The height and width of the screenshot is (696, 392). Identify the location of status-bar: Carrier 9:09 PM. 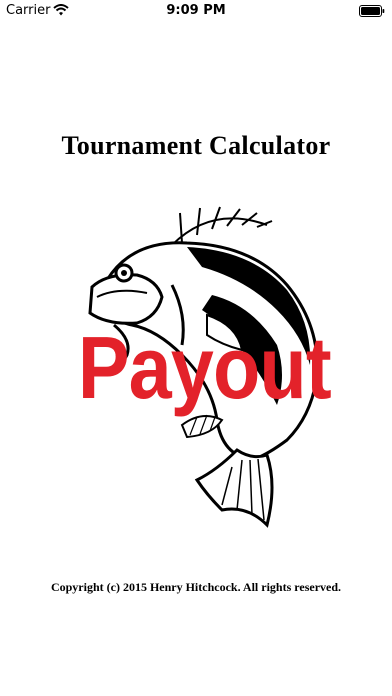
(196, 11).